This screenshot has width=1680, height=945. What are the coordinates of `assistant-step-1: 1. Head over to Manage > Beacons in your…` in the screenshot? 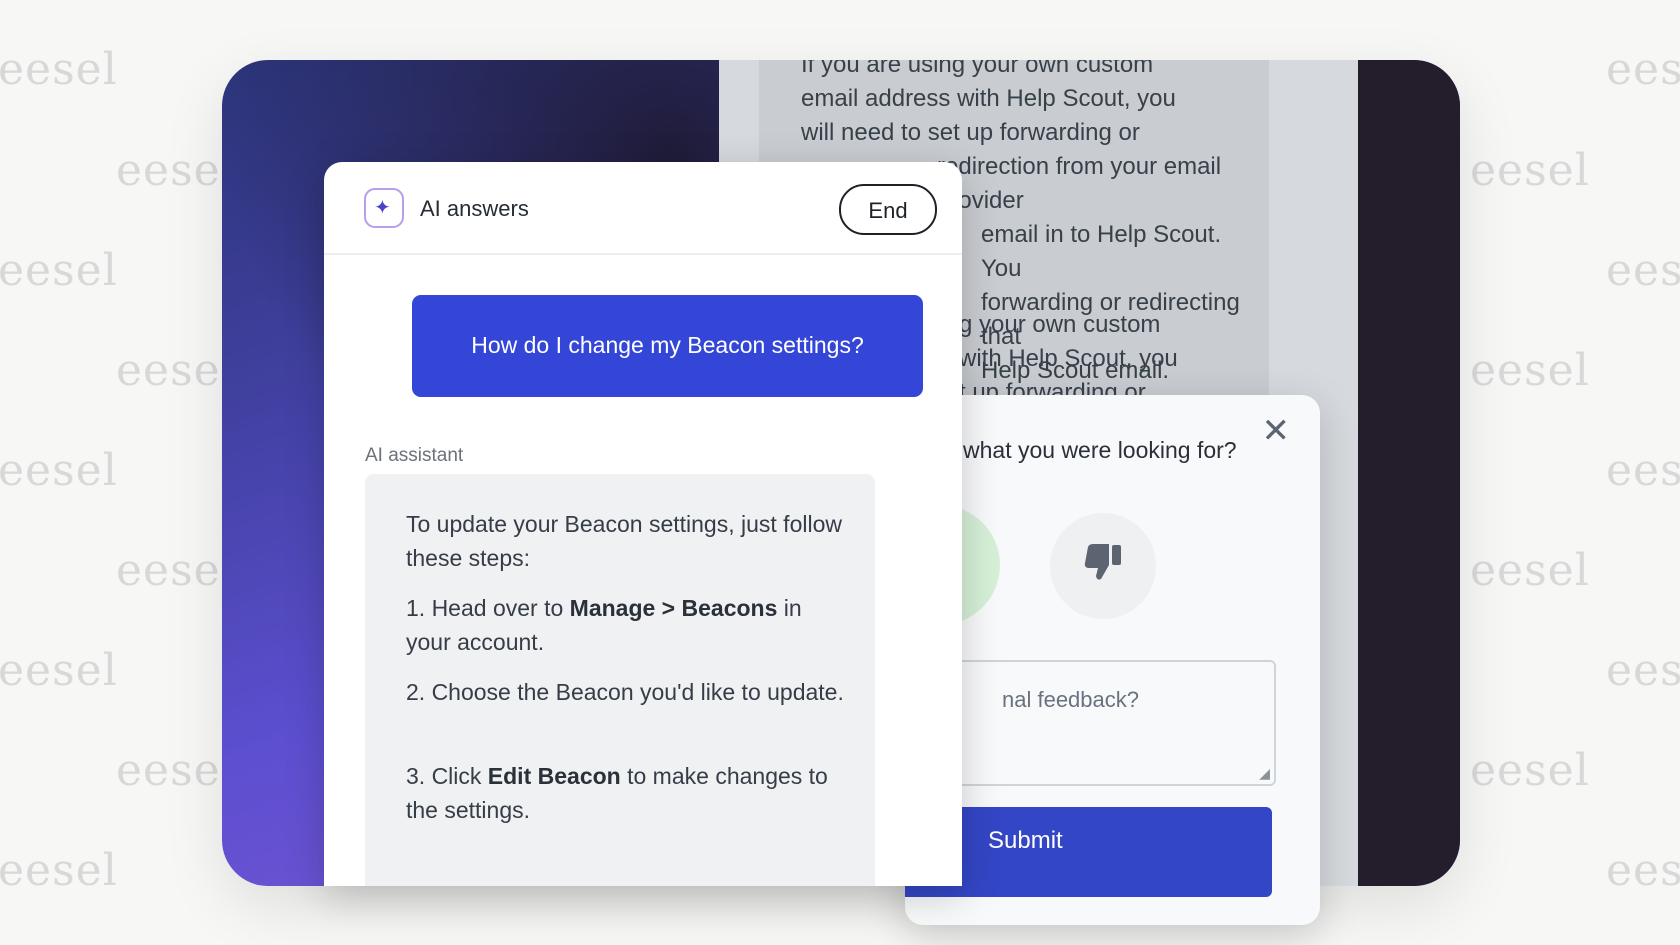 It's located at (604, 625).